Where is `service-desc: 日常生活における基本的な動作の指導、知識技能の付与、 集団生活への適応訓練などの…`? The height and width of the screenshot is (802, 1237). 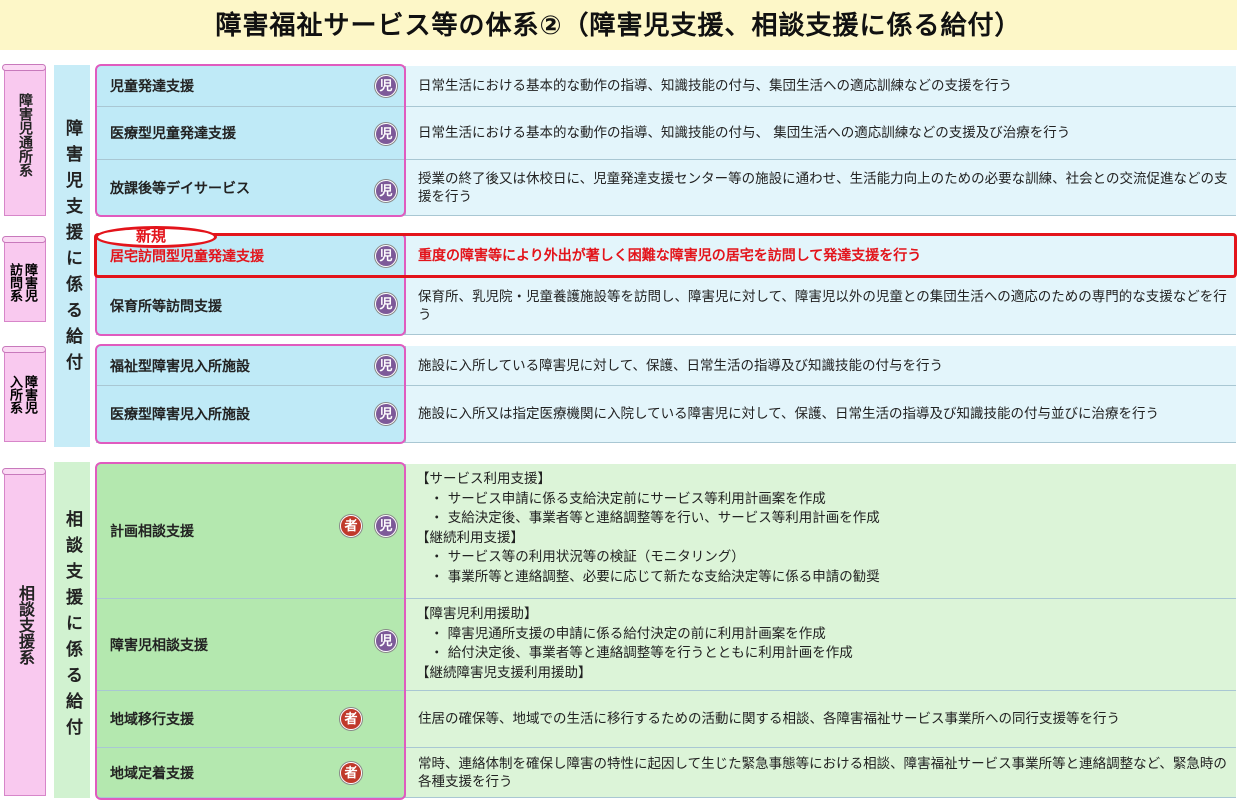
service-desc: 日常生活における基本的な動作の指導、知識技能の付与、 集団生活への適応訓練などの… is located at coordinates (821, 133).